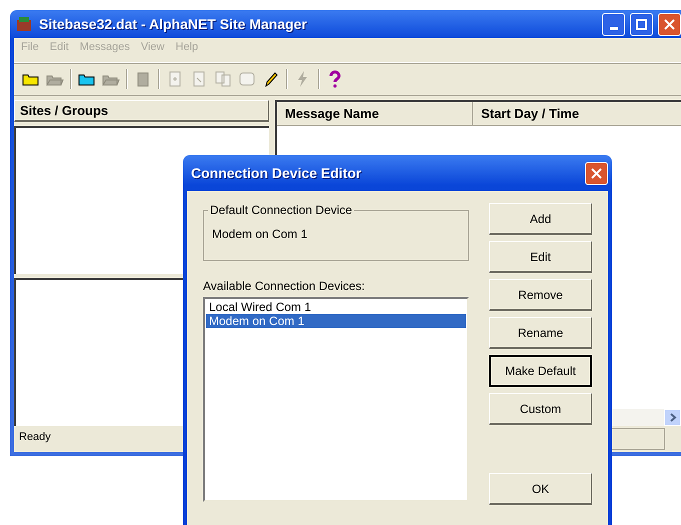 This screenshot has width=681, height=525. What do you see at coordinates (173, 24) in the screenshot?
I see `window-title: Sitebase32.dat - AlphaNET Site Manager` at bounding box center [173, 24].